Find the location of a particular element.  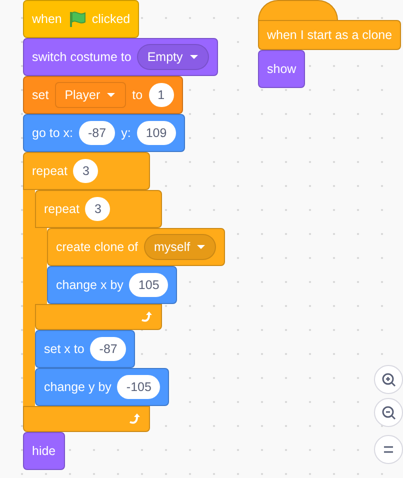

flag-icon is located at coordinates (77, 19).